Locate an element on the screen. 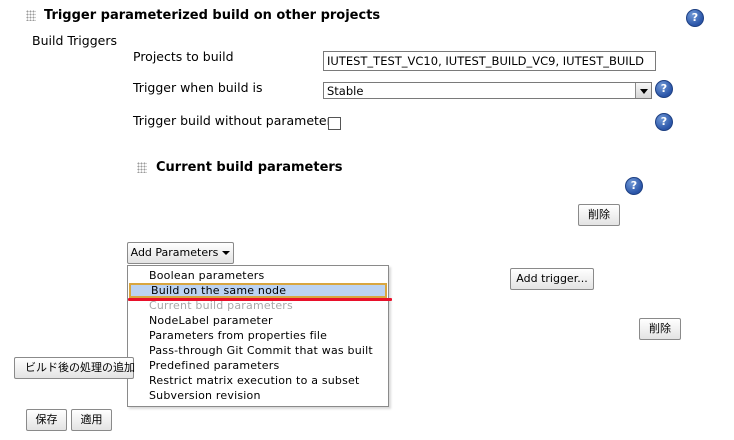  delete-trigger-button: 削除 is located at coordinates (660, 329).